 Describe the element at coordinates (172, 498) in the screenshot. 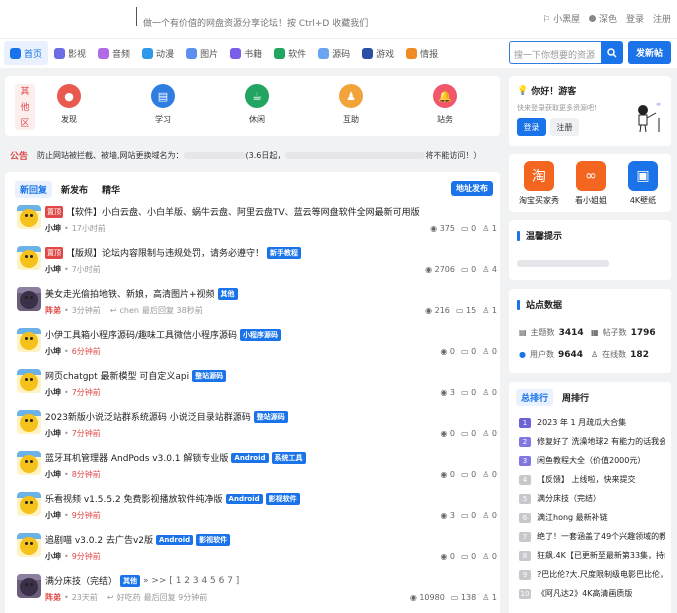

I see `post-title: 乐看视频 v1.5.5.2 免费影视播放软件纯净版 Android 影视软件` at that location.